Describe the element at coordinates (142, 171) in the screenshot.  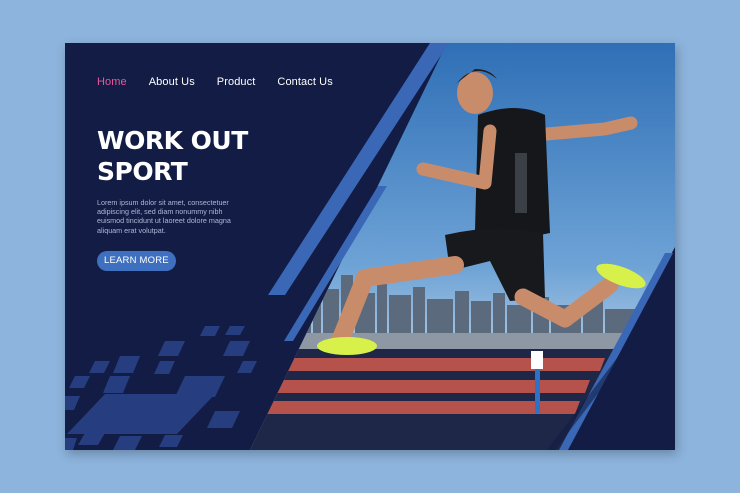
I see `hero-title-line2: SPORT` at that location.